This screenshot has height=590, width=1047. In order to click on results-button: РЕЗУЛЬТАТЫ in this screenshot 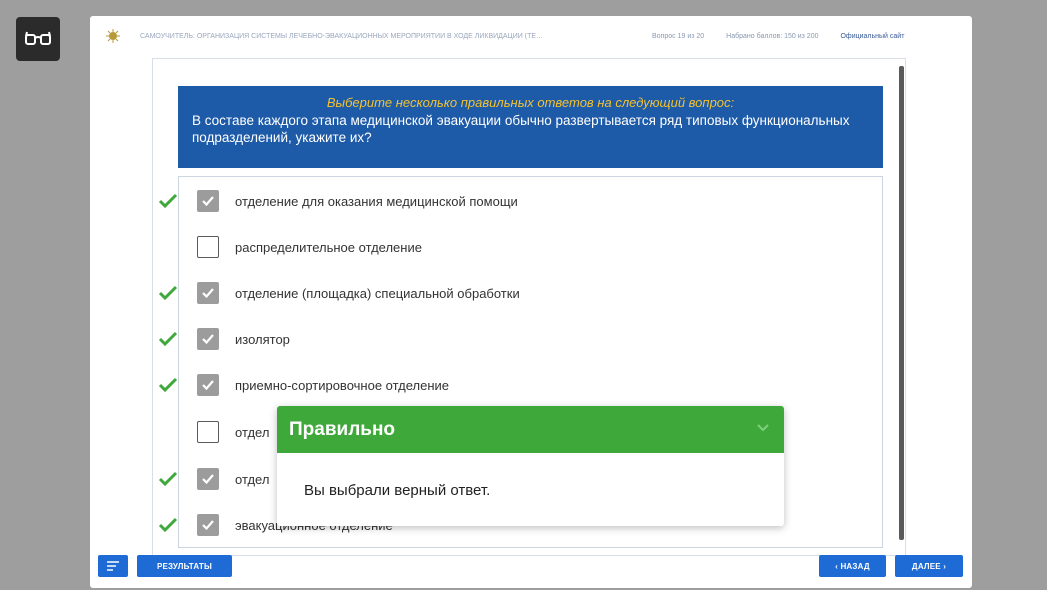, I will do `click(184, 566)`.